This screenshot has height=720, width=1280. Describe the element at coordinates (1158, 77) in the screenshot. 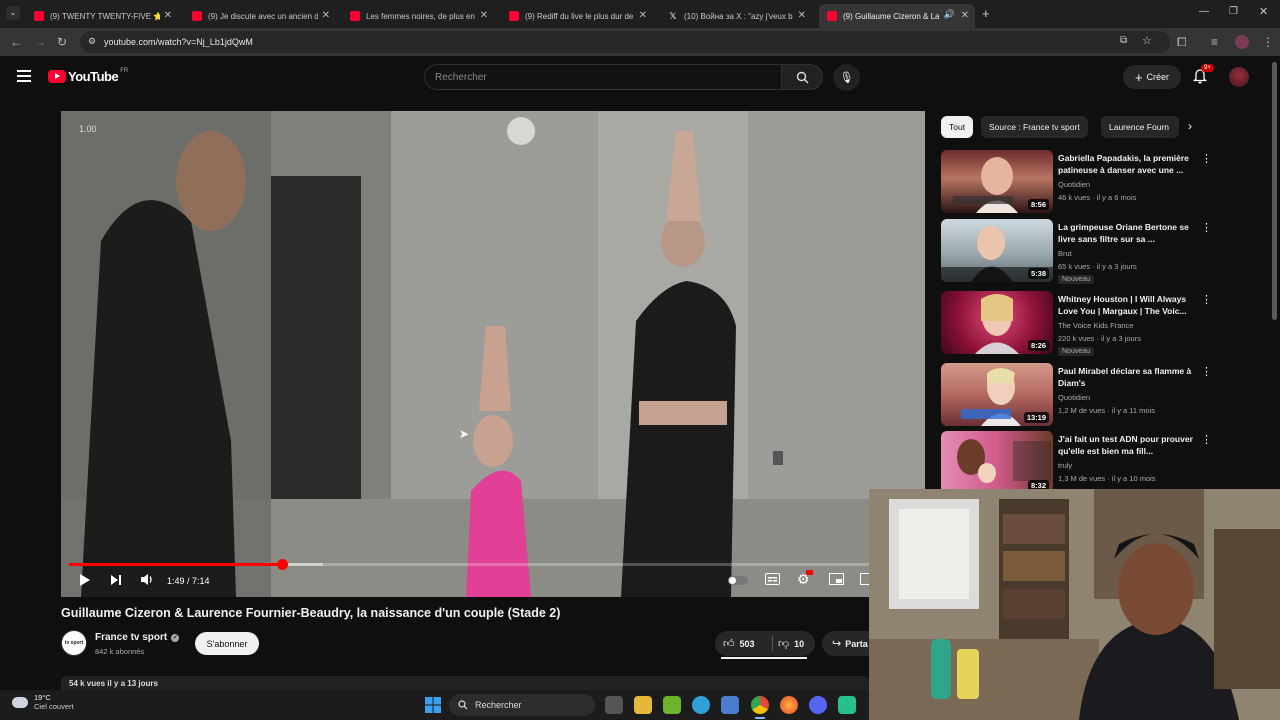

I see `create-label: Créer` at that location.